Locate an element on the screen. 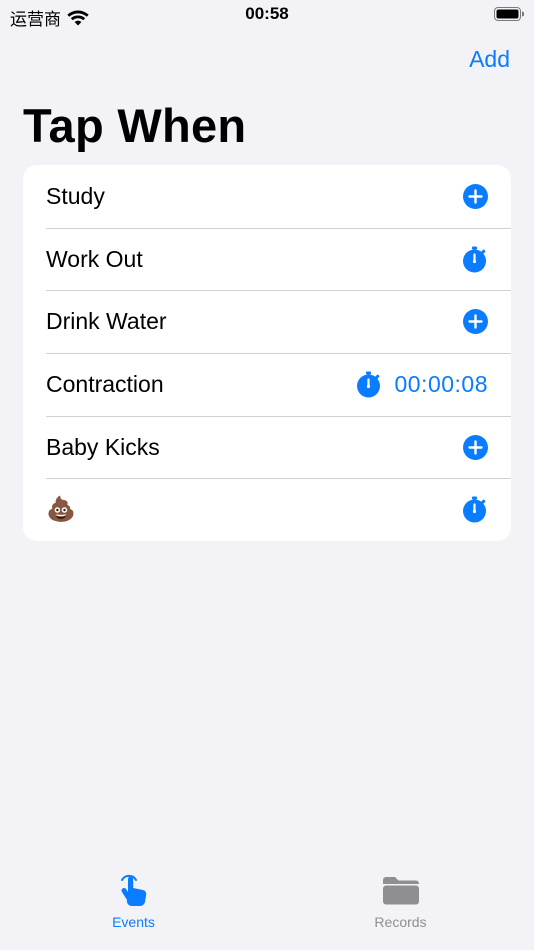  event-name: Contraction is located at coordinates (105, 383).